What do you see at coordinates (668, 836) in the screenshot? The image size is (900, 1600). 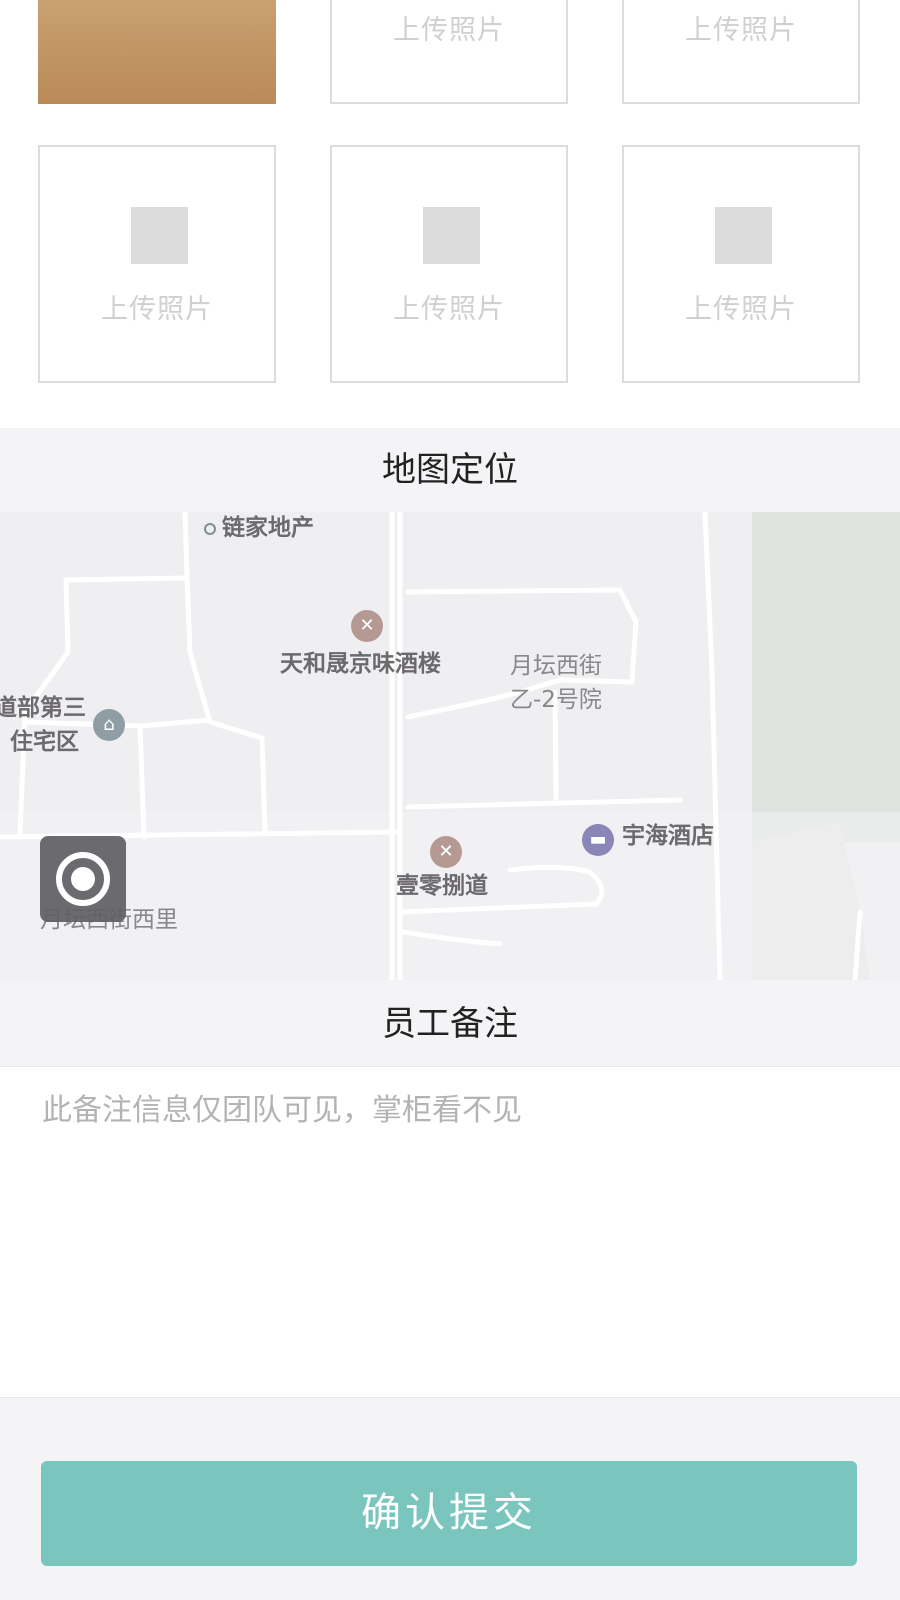 I see `map-label-yuhai: 宇海酒店` at bounding box center [668, 836].